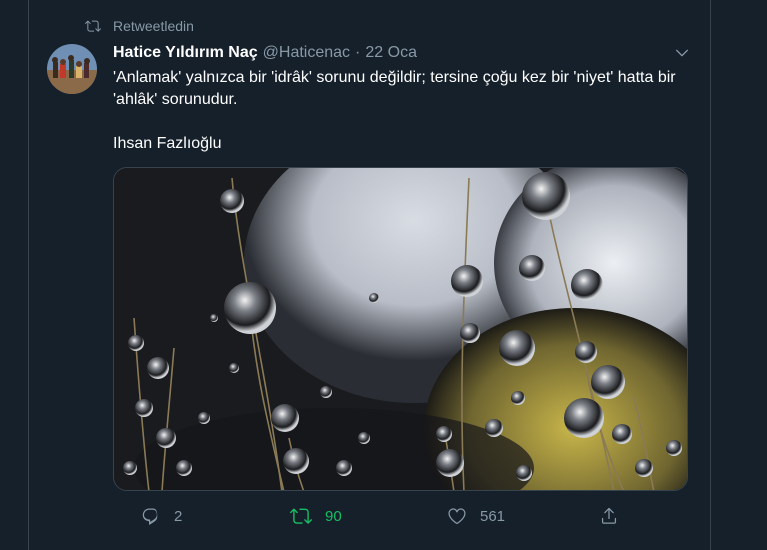 Image resolution: width=767 pixels, height=550 pixels. I want to click on retweet-button: 90, so click(316, 516).